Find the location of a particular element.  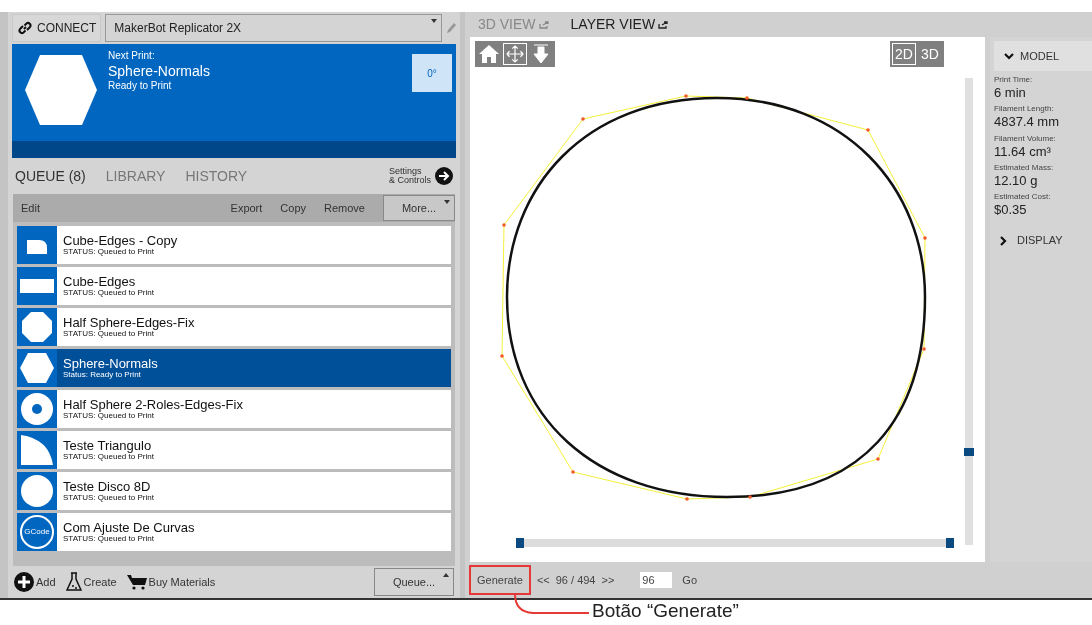

queue-item: Cube-Edges STATUS: Queued to Print is located at coordinates (234, 286).